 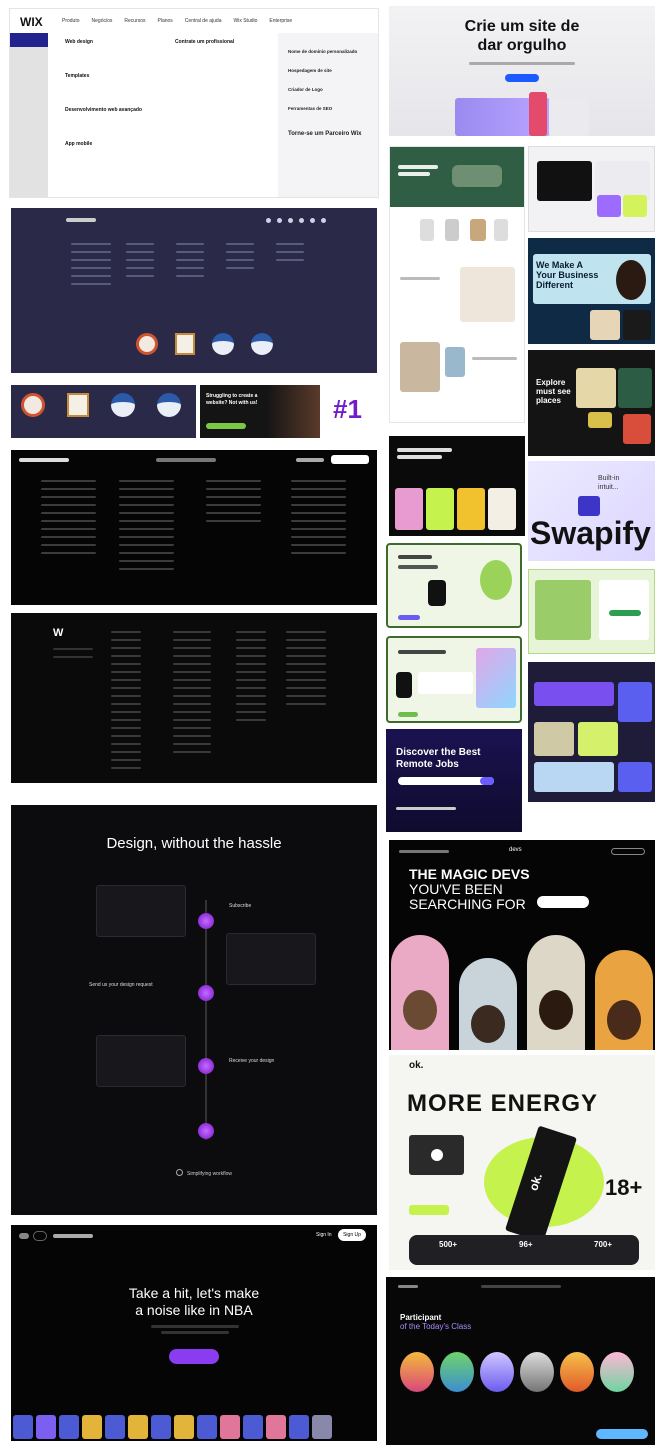 I want to click on magic-line2: YOU'VE BEEN, so click(x=456, y=889).